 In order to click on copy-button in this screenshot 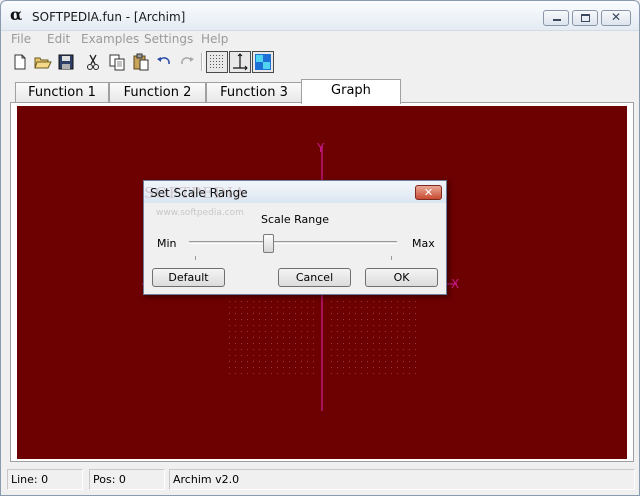, I will do `click(117, 62)`.